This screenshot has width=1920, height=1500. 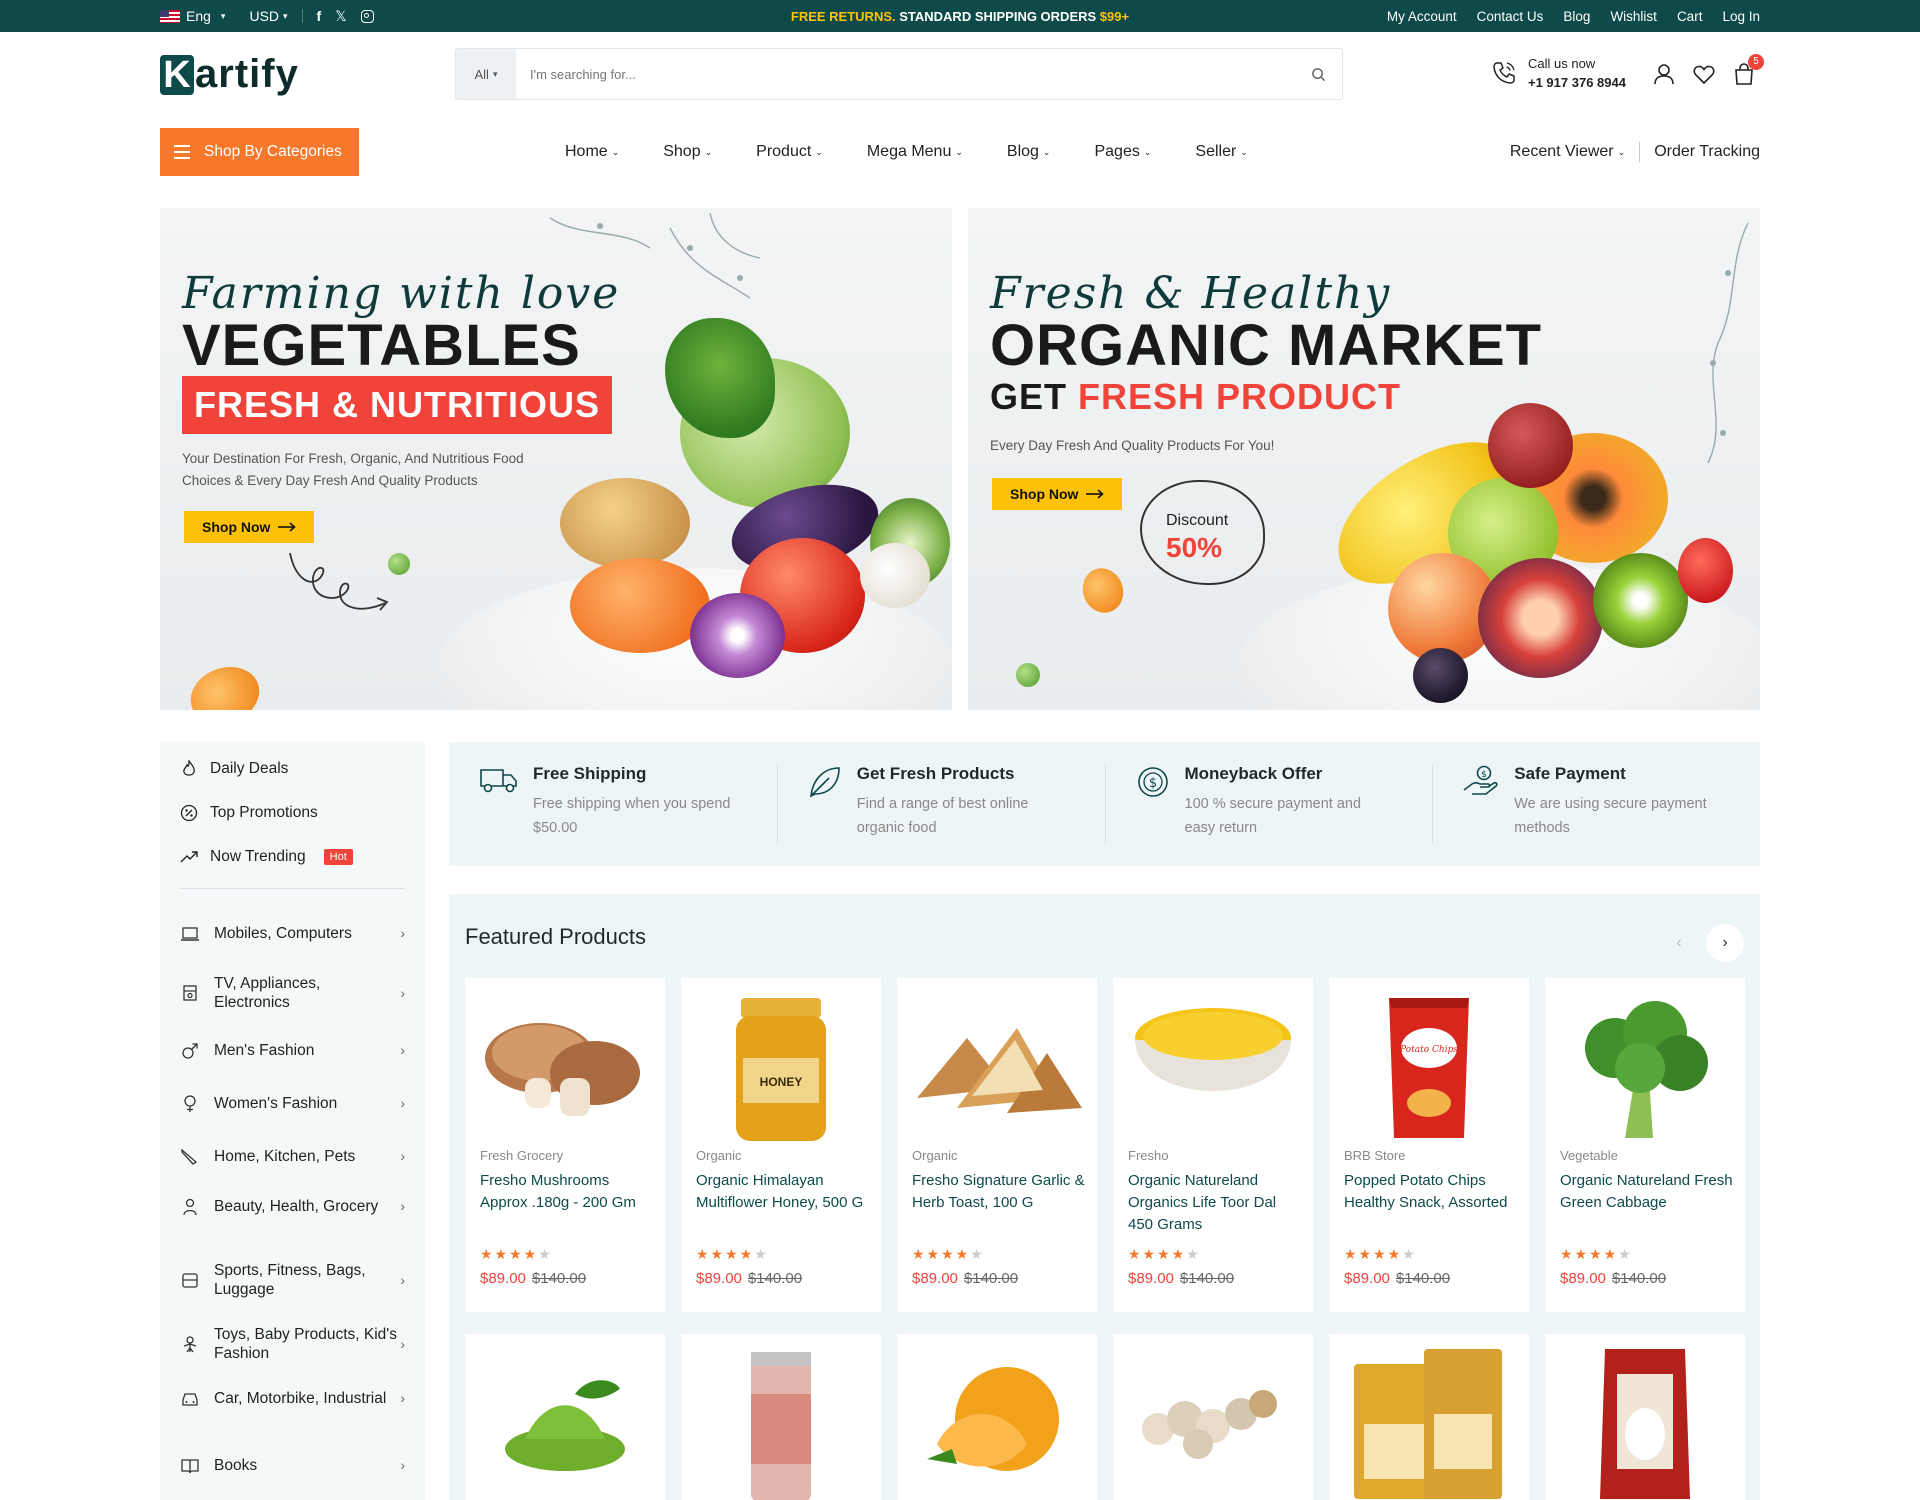 What do you see at coordinates (229, 74) in the screenshot?
I see `logo: K artify` at bounding box center [229, 74].